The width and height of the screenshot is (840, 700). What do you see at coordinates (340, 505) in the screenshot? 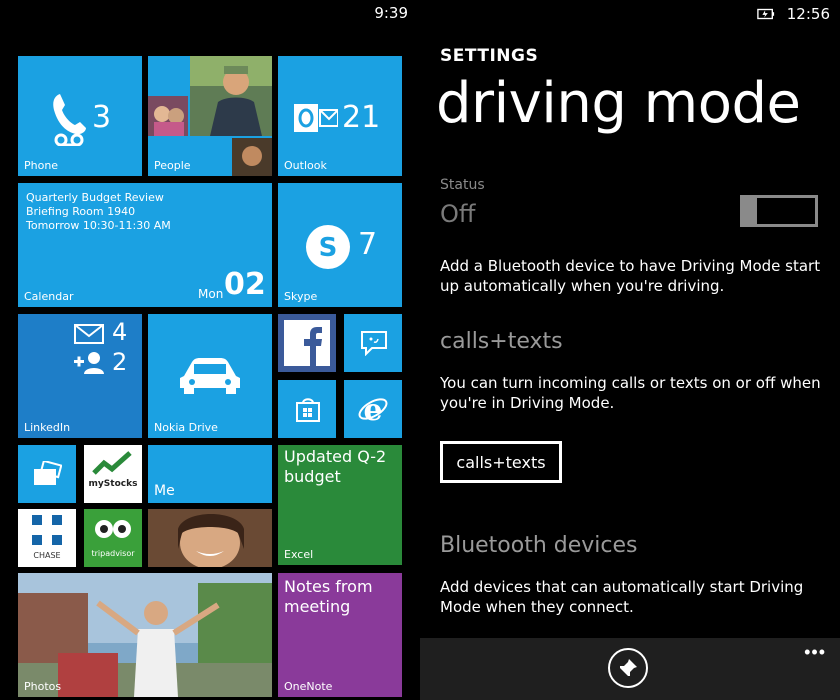
I see `tile-excel: Updated Q-2 budget Excel` at bounding box center [340, 505].